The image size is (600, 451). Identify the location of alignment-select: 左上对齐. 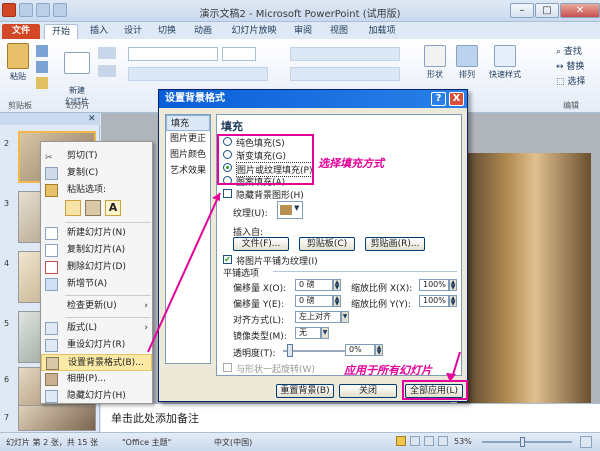
(318, 317).